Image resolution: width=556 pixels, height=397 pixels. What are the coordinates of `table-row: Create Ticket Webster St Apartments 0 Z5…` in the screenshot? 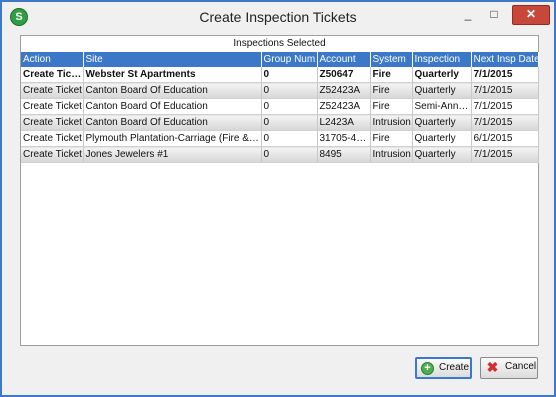 It's located at (280, 75).